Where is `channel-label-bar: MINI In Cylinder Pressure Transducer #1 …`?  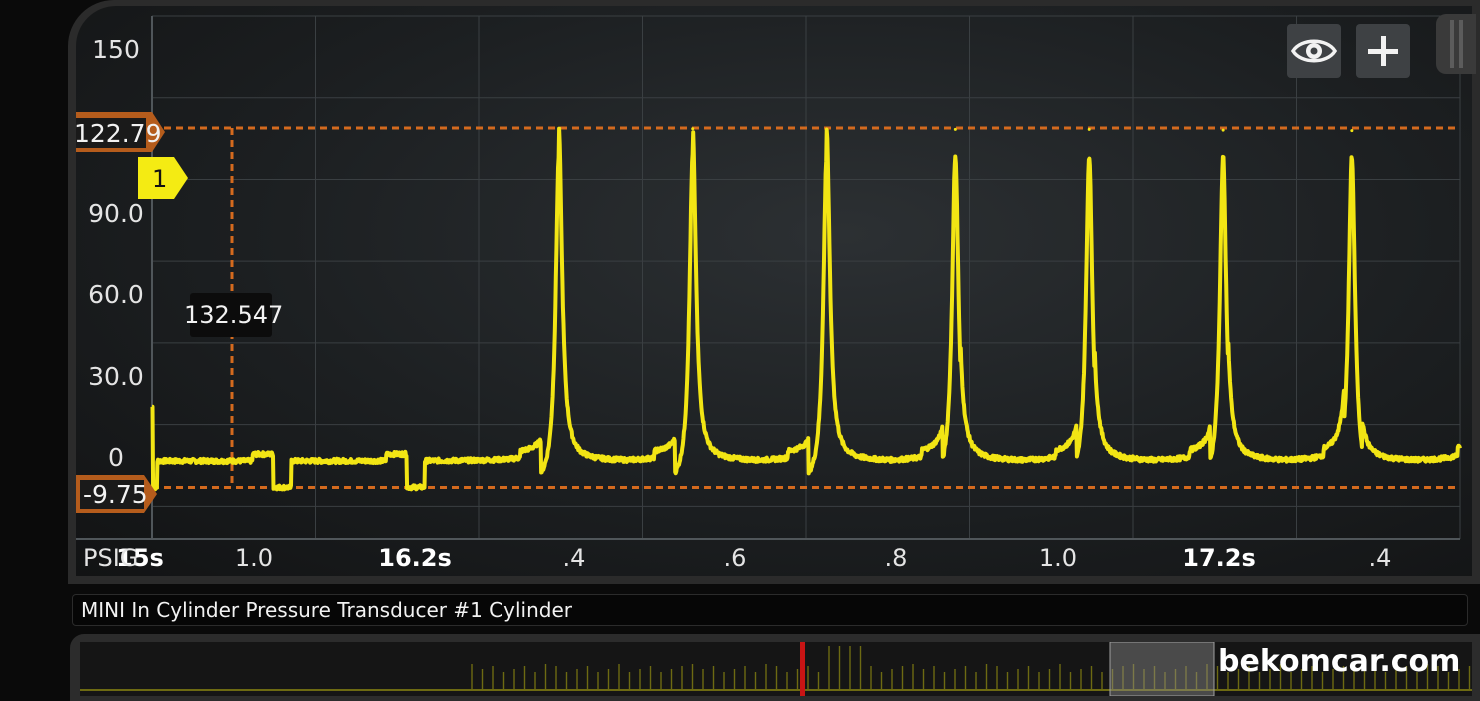 channel-label-bar: MINI In Cylinder Pressure Transducer #1 … is located at coordinates (770, 610).